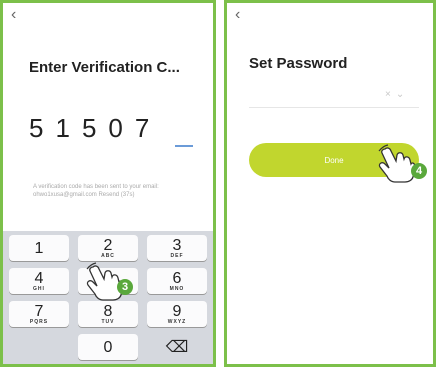 This screenshot has height=367, width=436. I want to click on key-number: 0, so click(108, 347).